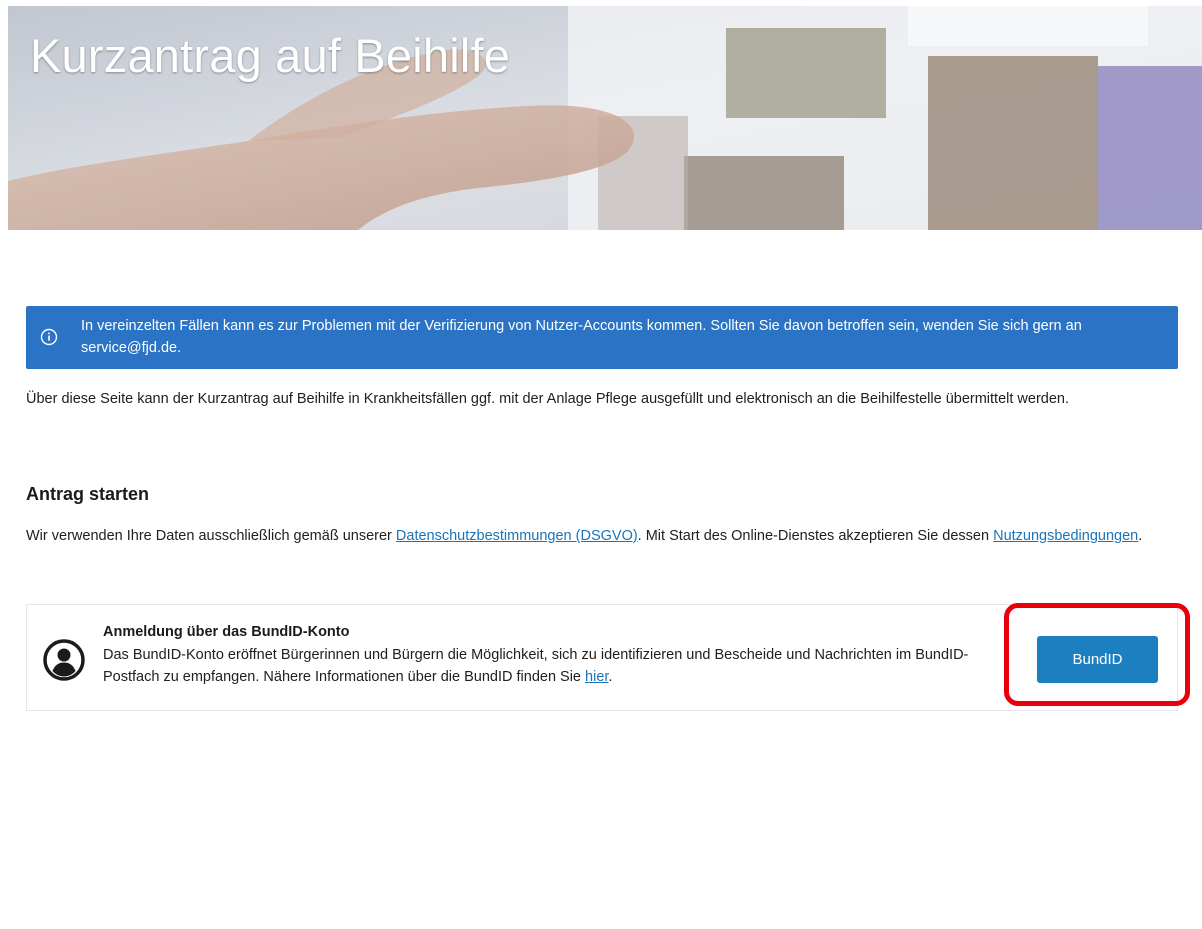 The width and height of the screenshot is (1202, 929). Describe the element at coordinates (517, 536) in the screenshot. I see `privacy-policy-link: Datenschutzbestimmungen (DSGVO)` at that location.